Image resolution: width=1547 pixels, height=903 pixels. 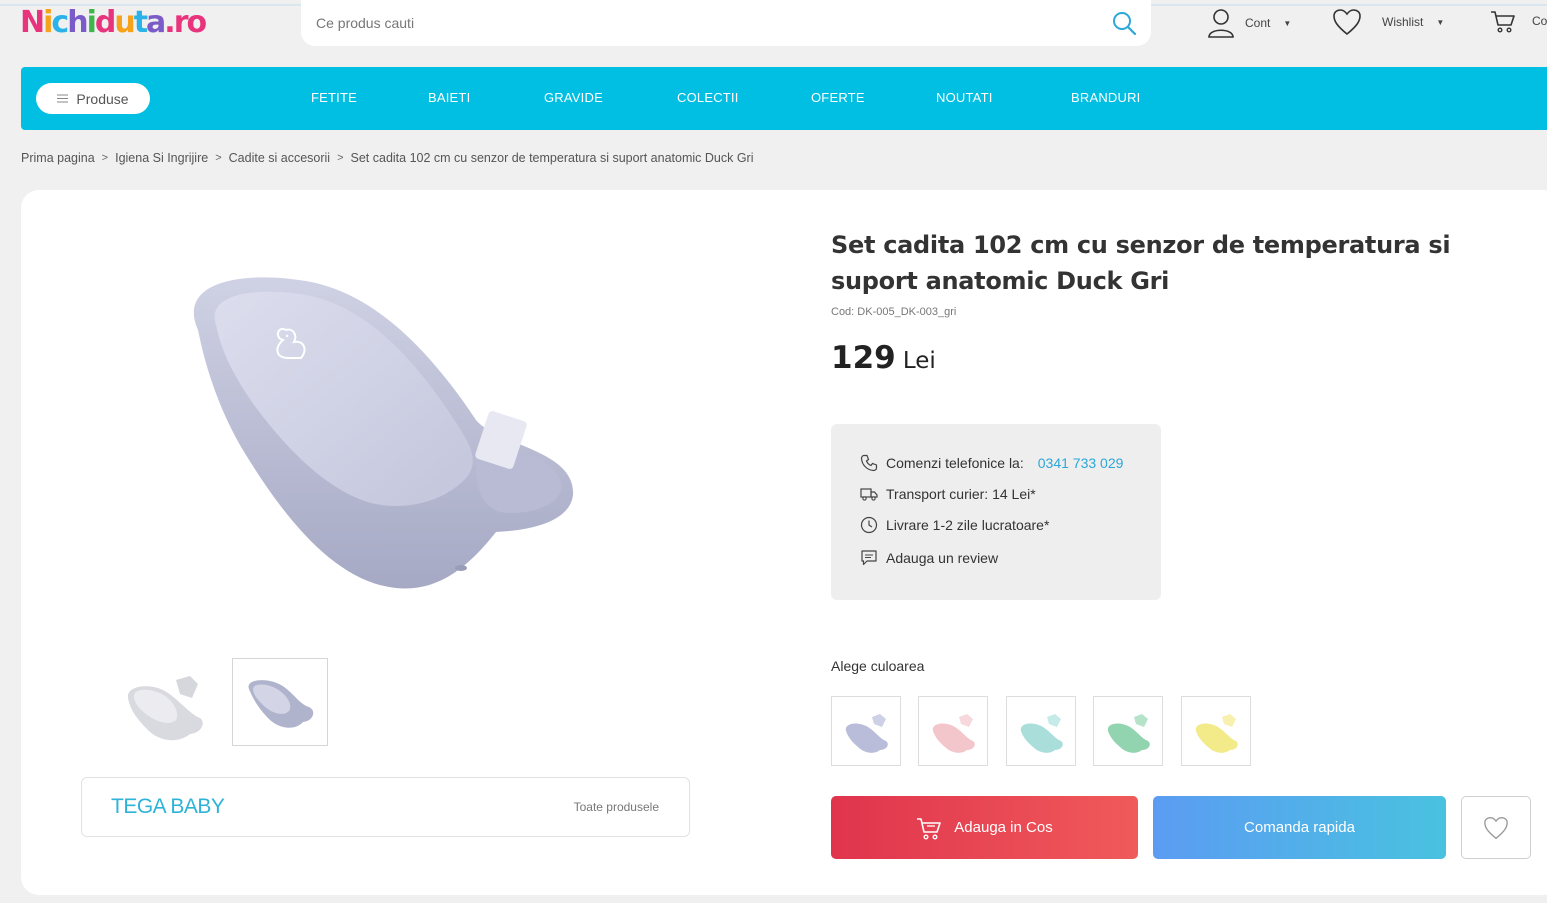 I want to click on pink-bathtub-image, so click(x=953, y=733).